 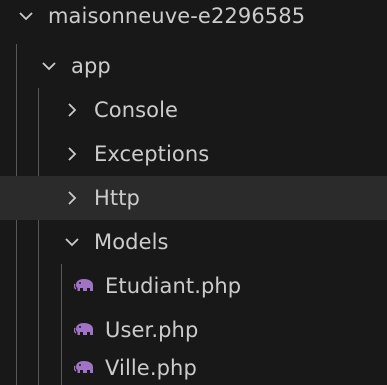 I want to click on tree-item-label: Http, so click(x=117, y=198).